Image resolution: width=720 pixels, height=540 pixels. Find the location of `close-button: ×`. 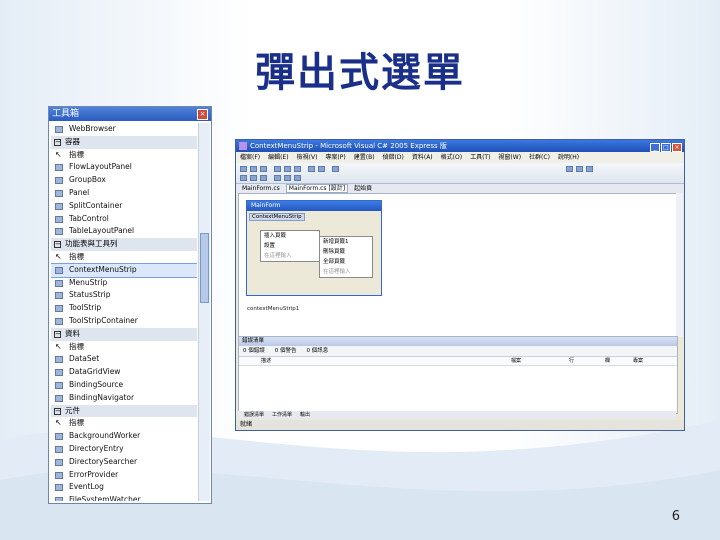

close-button: × is located at coordinates (677, 147).